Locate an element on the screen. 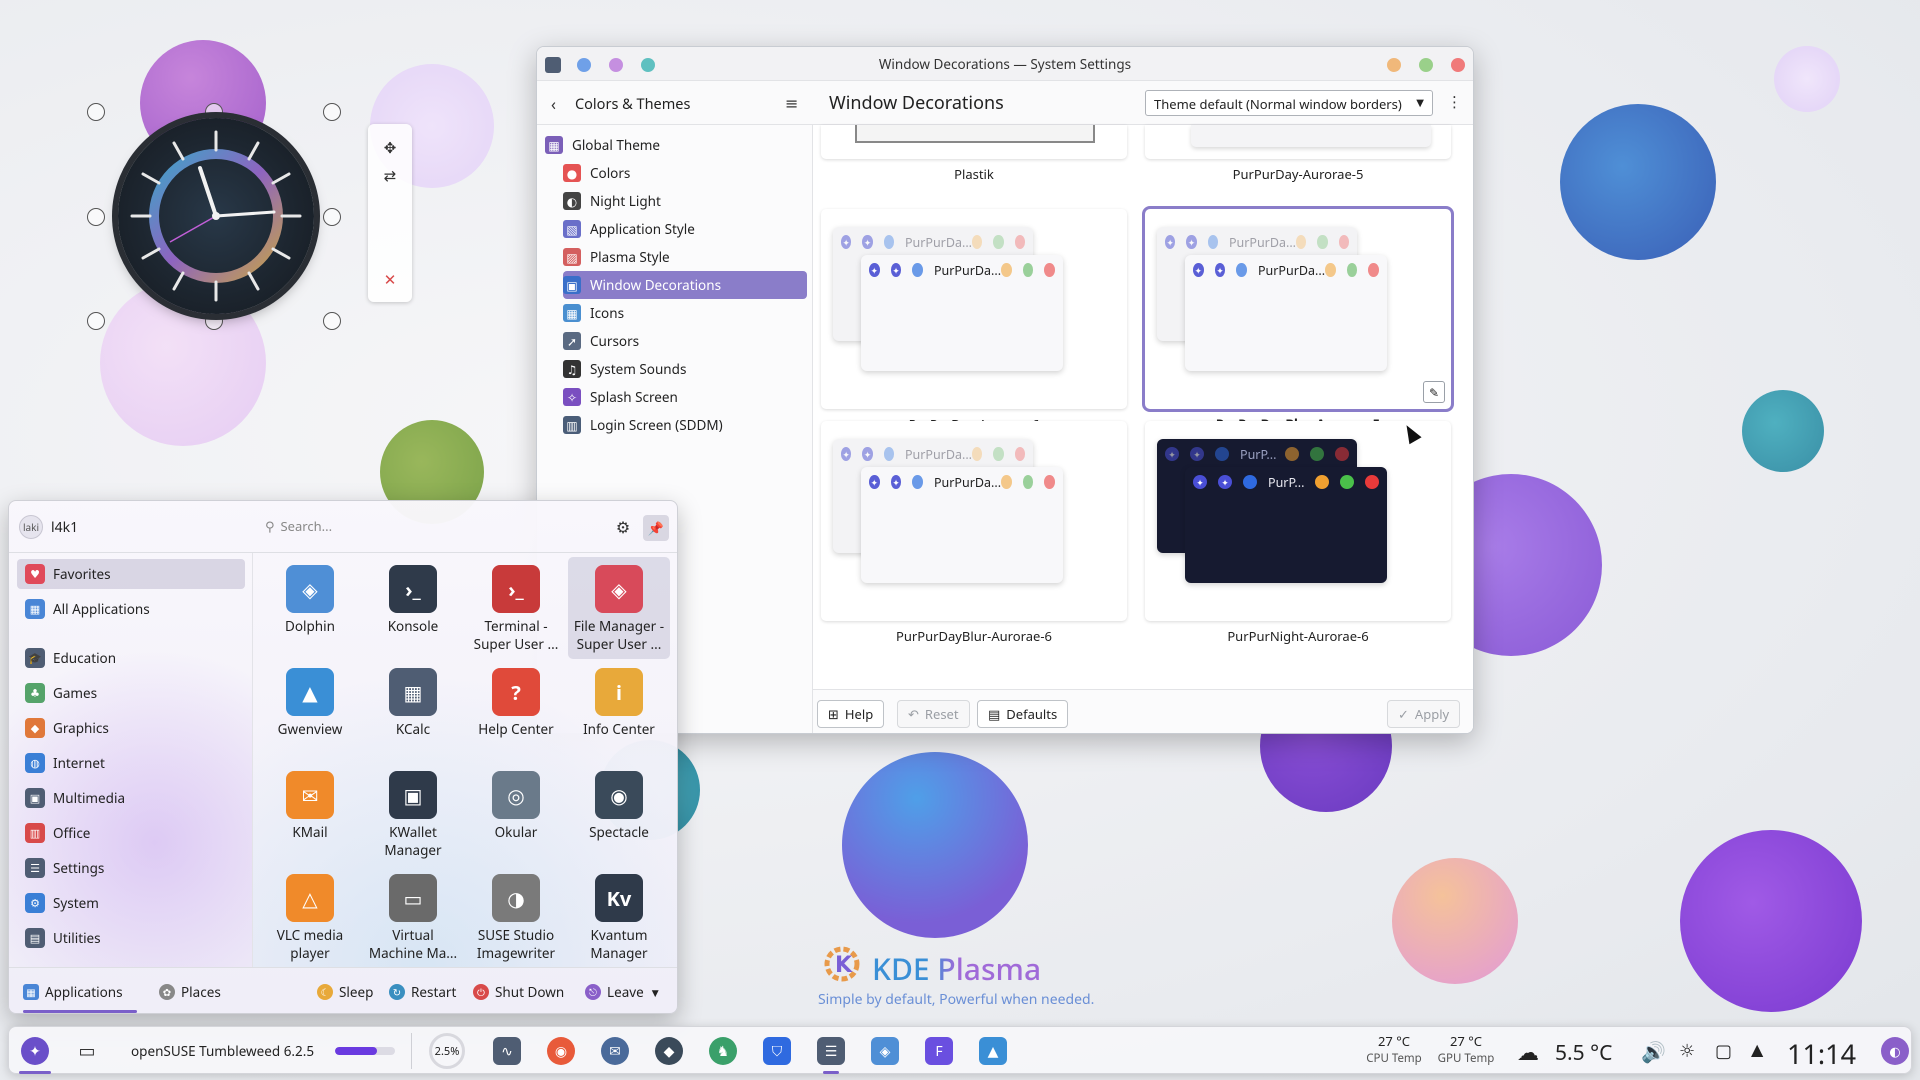 The width and height of the screenshot is (1920, 1080). decoration-card: ✦ ✦ PurPurDa... ✦ ✦ PurPurDa... ✎ is located at coordinates (1298, 309).